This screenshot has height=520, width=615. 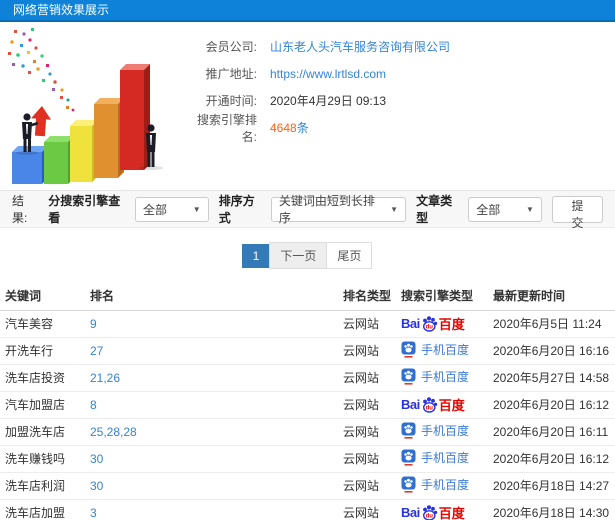 What do you see at coordinates (45, 296) in the screenshot?
I see `column-header-1: 关键词` at bounding box center [45, 296].